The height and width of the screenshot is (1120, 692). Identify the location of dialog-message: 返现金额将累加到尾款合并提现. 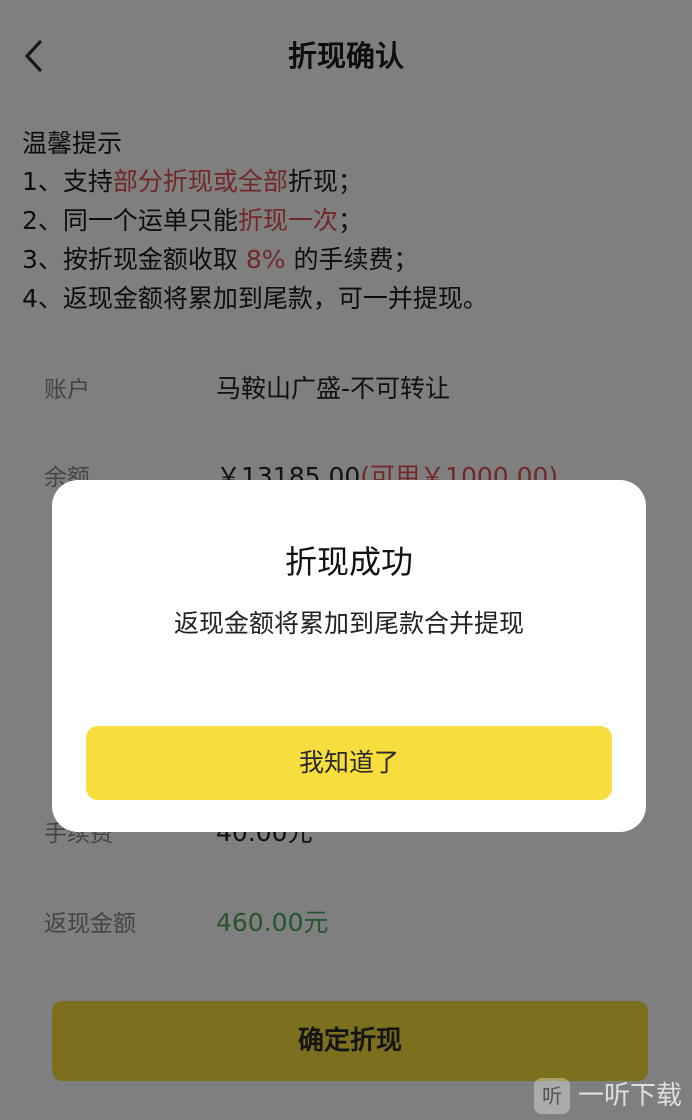
(348, 623).